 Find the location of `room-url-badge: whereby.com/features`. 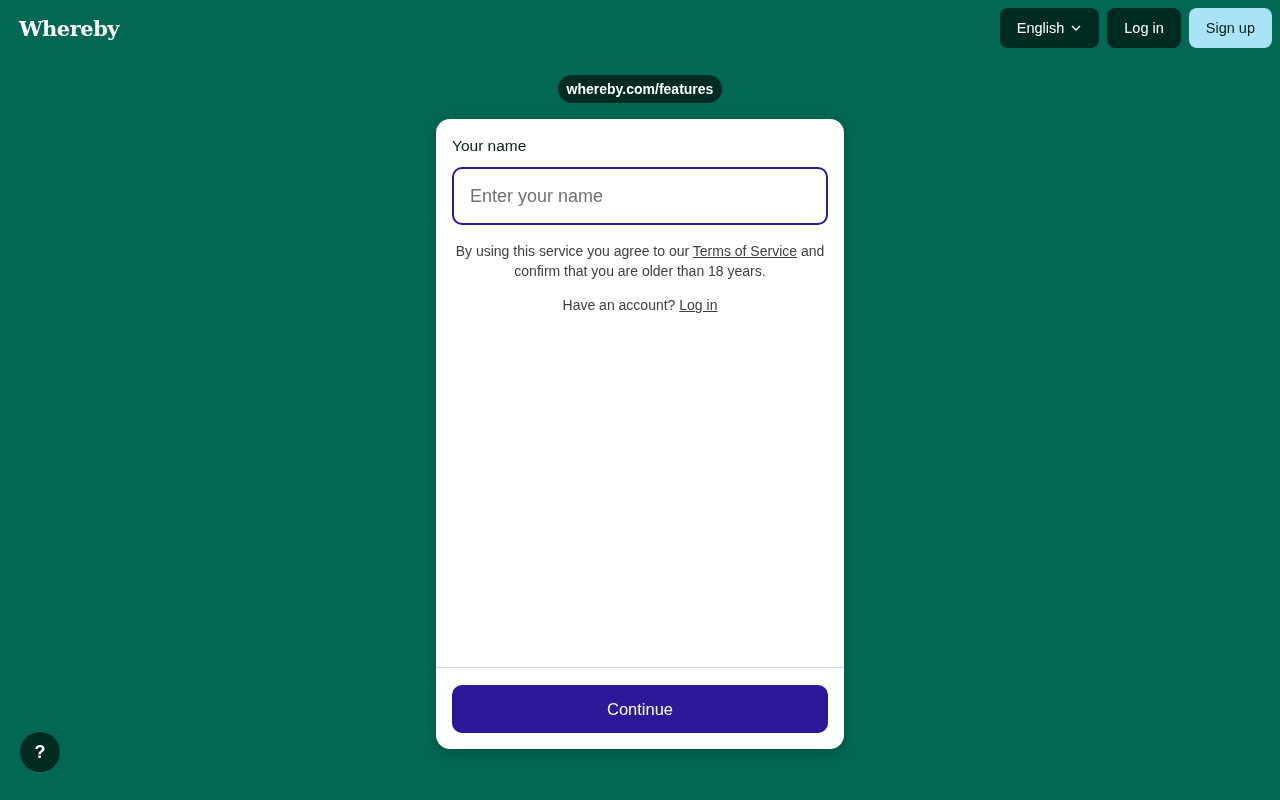

room-url-badge: whereby.com/features is located at coordinates (640, 89).